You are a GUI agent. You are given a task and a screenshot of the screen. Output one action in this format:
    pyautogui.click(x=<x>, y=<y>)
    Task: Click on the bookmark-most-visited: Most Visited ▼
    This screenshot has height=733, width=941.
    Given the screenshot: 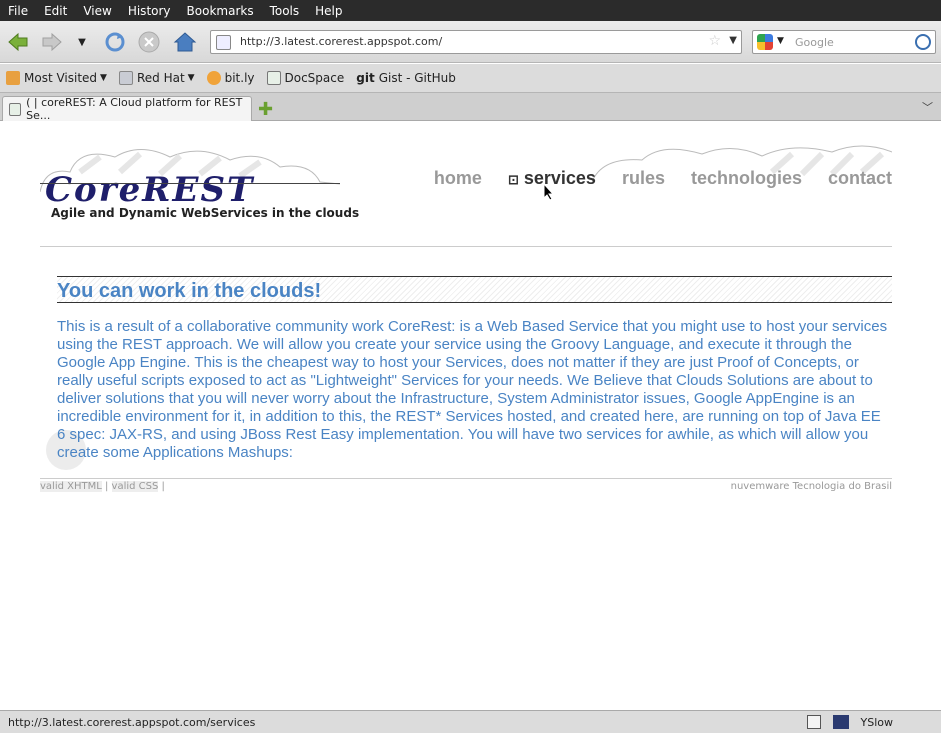 What is the action you would take?
    pyautogui.click(x=56, y=78)
    